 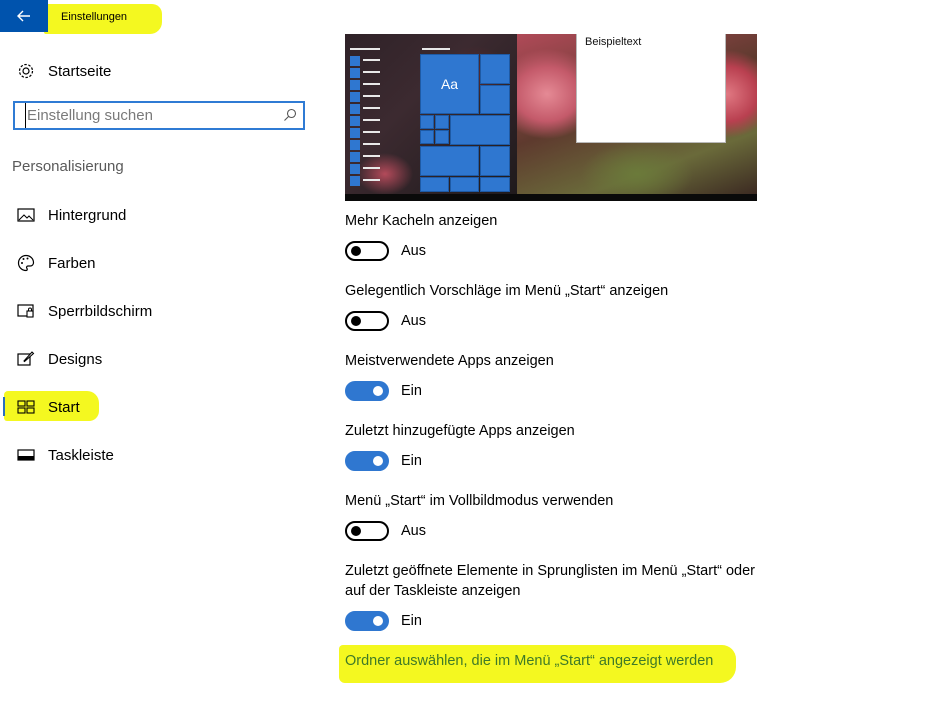 What do you see at coordinates (366, 120) in the screenshot?
I see `preview-app-list` at bounding box center [366, 120].